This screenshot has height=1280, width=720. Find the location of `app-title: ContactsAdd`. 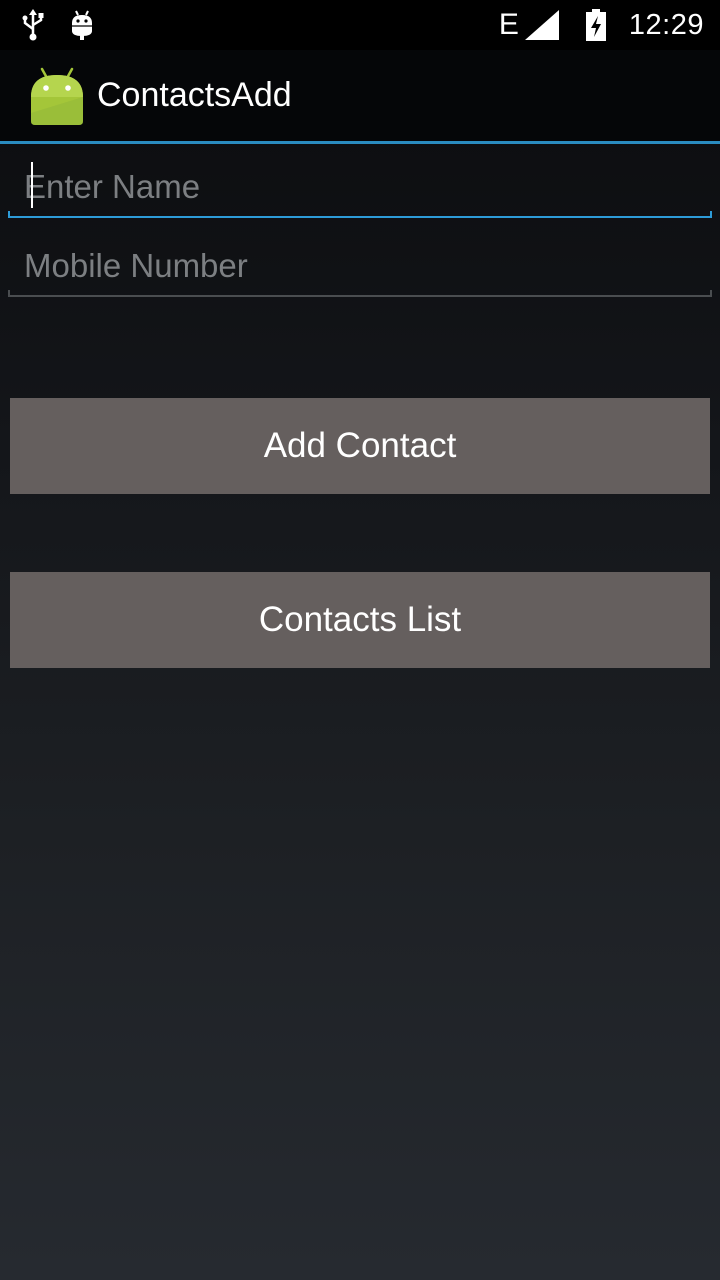

app-title: ContactsAdd is located at coordinates (194, 95).